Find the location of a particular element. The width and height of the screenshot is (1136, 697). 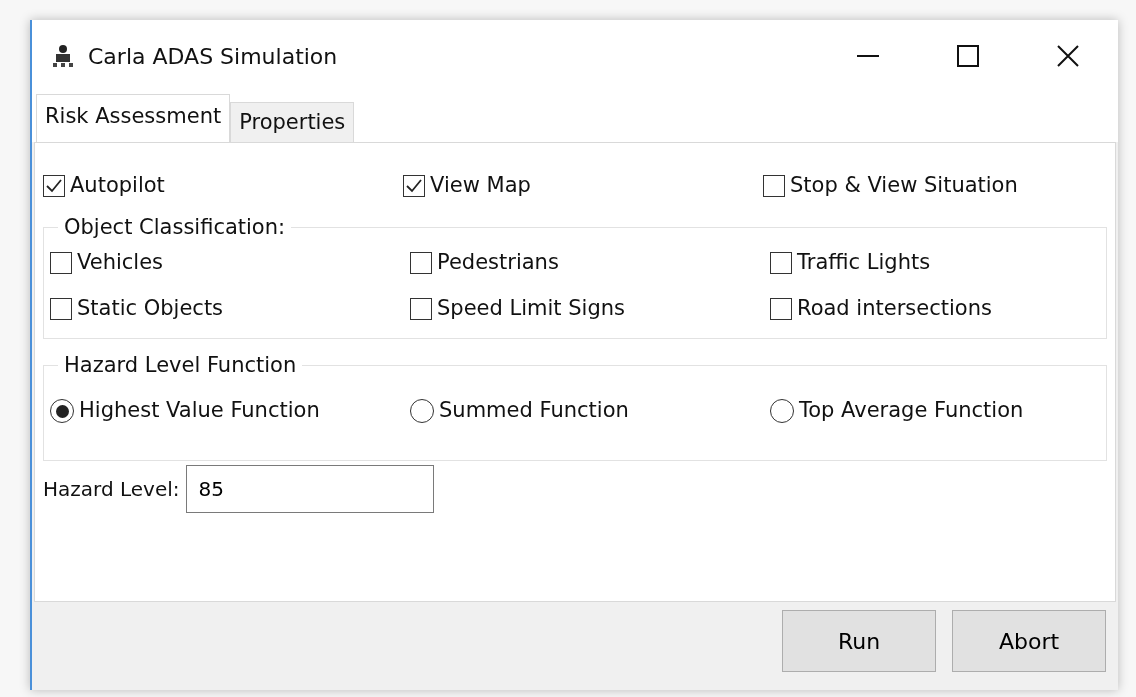

checkbox-label: Traffic Lights is located at coordinates (864, 263).